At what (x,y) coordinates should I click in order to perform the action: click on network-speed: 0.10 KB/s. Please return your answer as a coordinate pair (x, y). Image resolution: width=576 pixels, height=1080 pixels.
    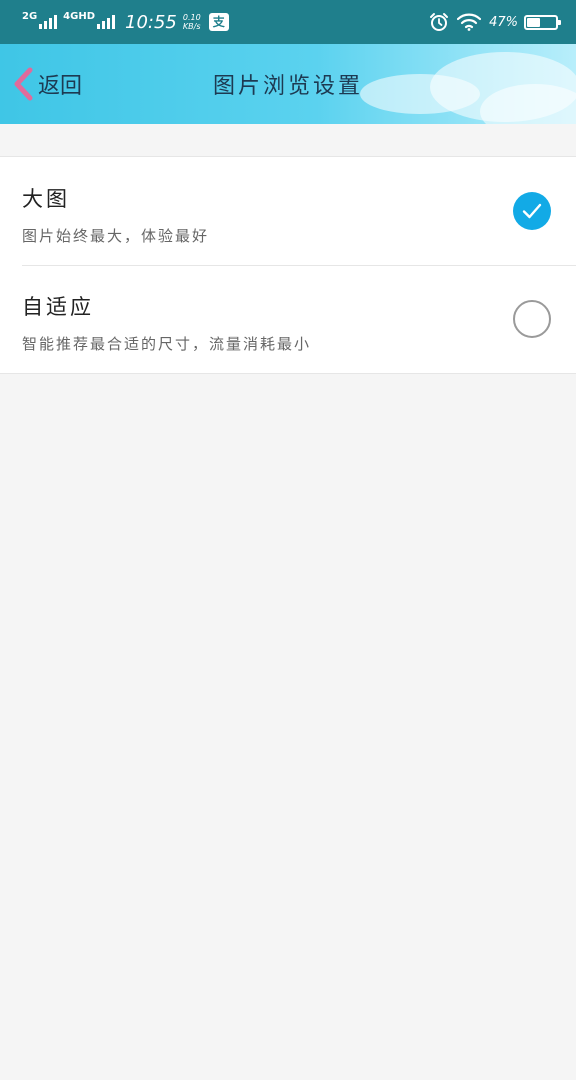
    Looking at the image, I should click on (192, 22).